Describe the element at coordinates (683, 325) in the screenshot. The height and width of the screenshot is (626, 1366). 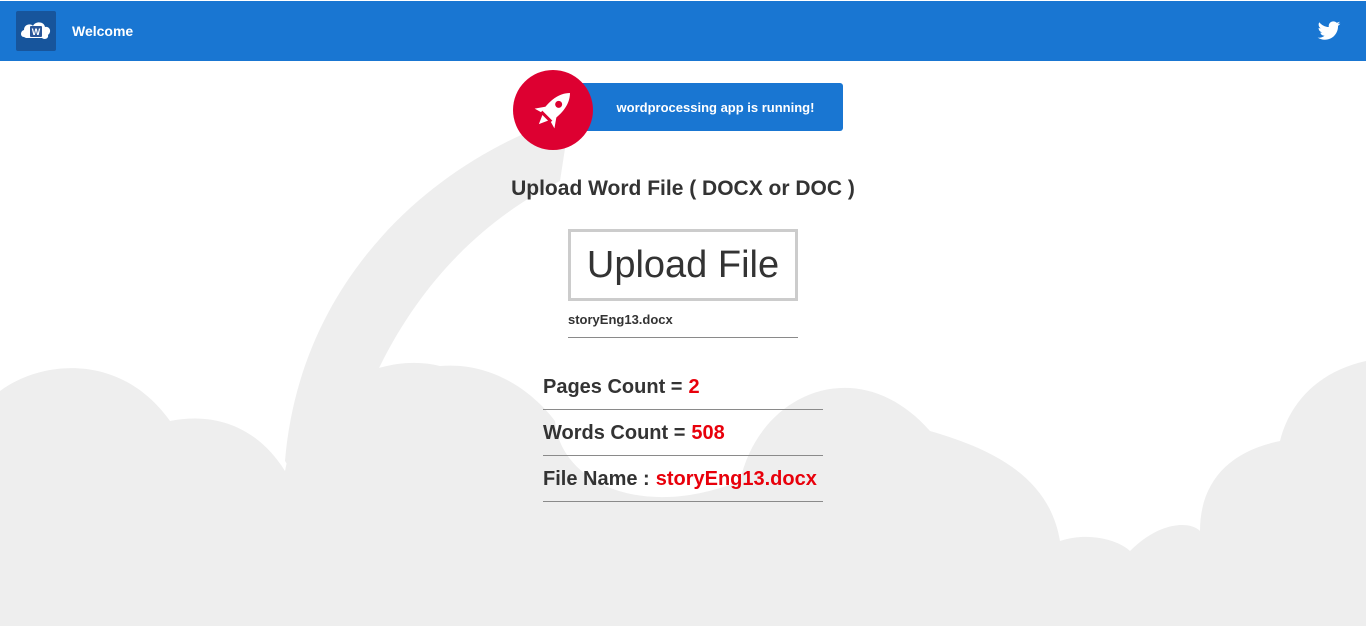
I see `selected-file-name: storyEng13.docx` at that location.